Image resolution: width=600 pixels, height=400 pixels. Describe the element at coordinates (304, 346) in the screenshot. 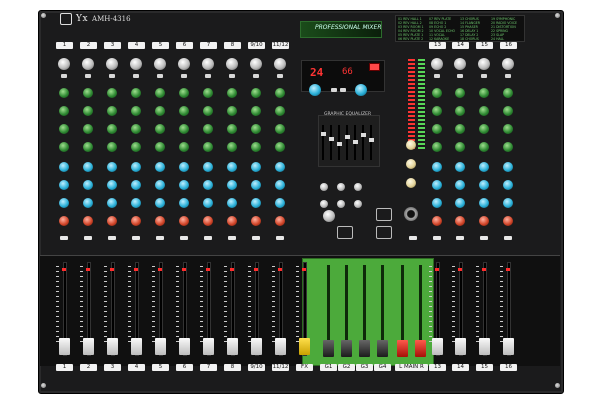

I see `fx-fader` at that location.